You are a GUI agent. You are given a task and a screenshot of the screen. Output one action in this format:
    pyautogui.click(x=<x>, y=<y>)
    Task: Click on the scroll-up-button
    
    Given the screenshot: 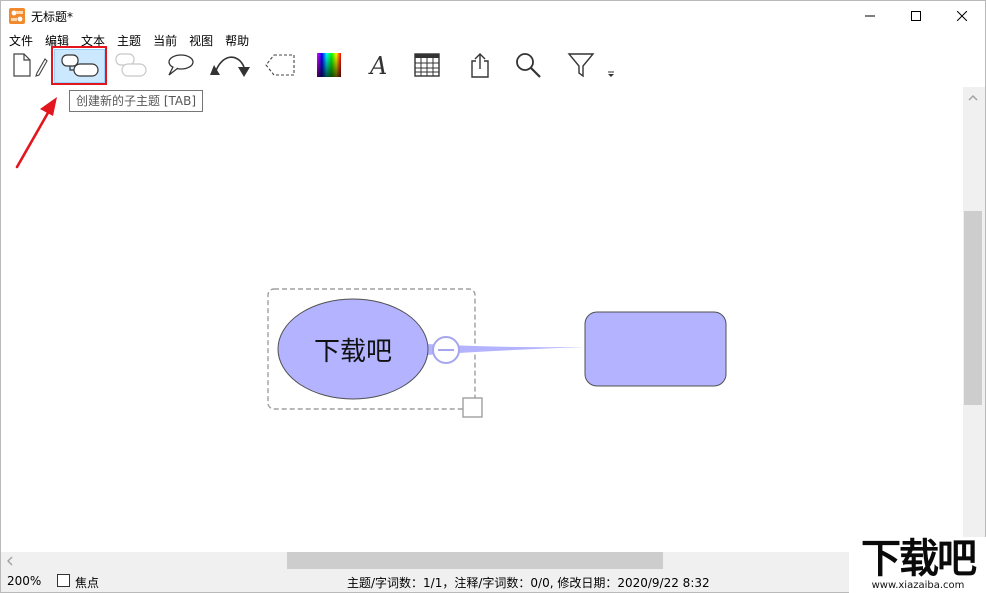 What is the action you would take?
    pyautogui.click(x=973, y=98)
    